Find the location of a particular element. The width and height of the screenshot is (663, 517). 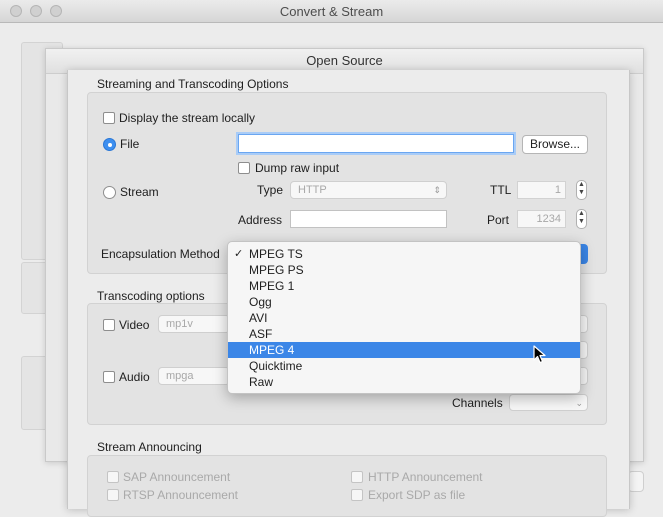

channels-label: Channels is located at coordinates (477, 403).